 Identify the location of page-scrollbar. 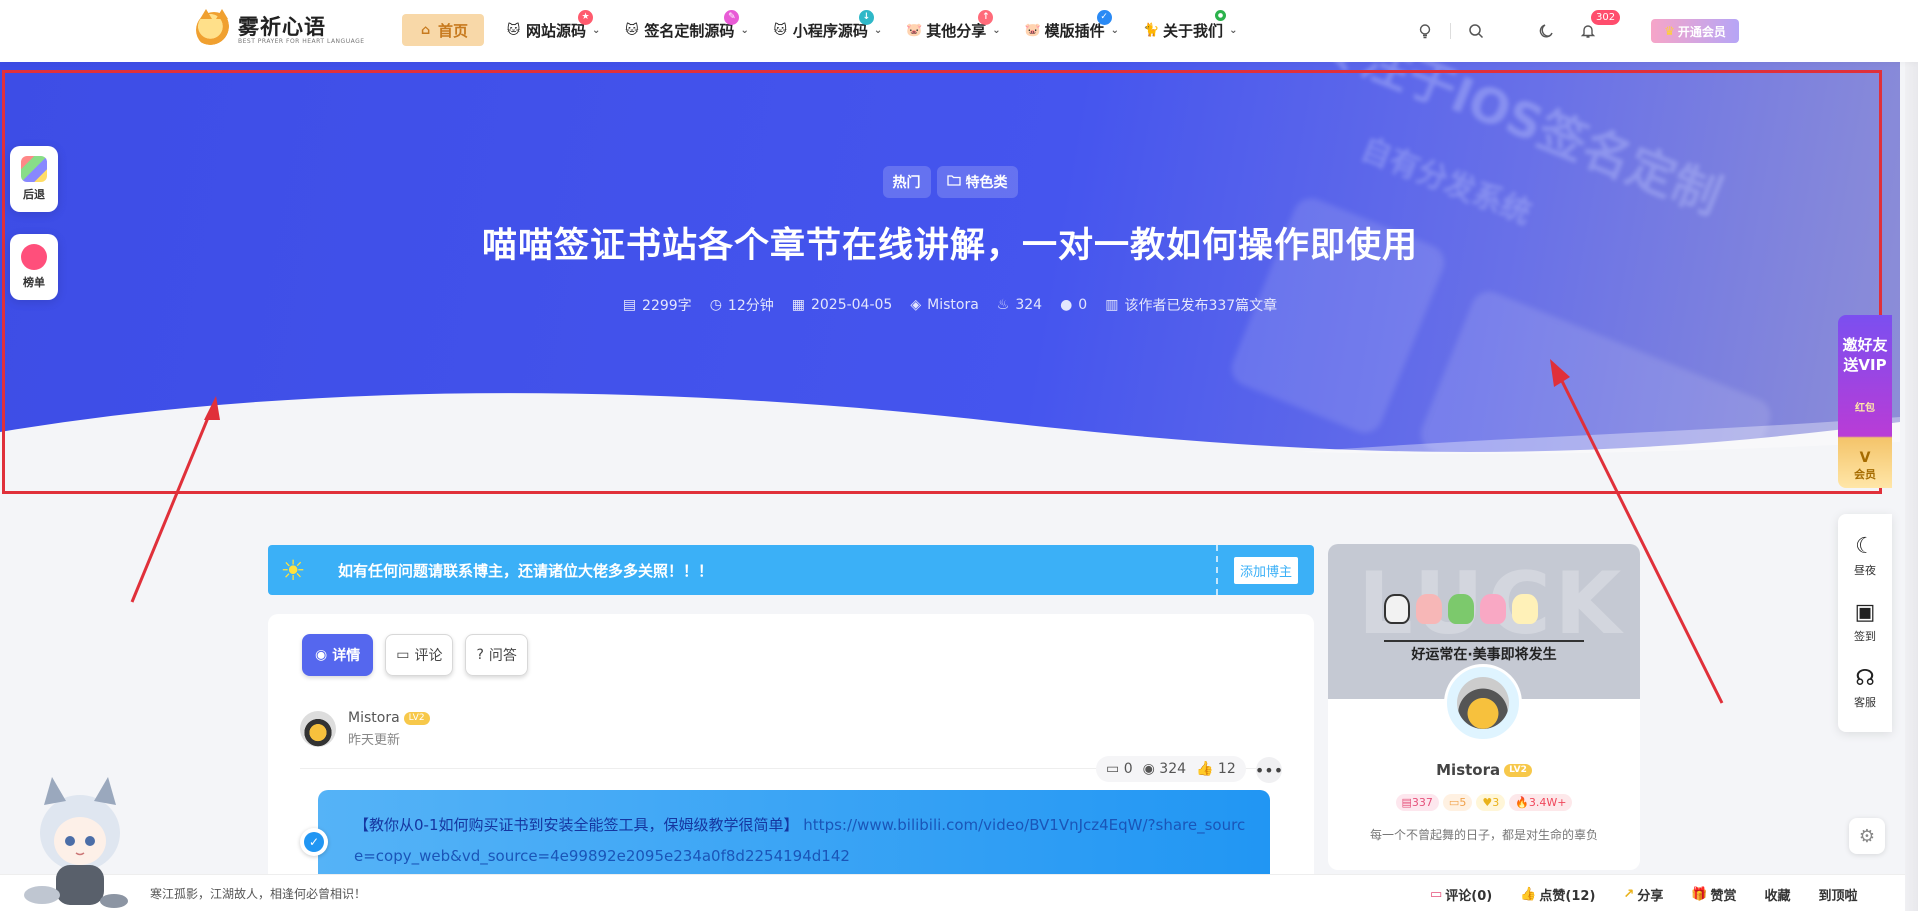
(1911, 455).